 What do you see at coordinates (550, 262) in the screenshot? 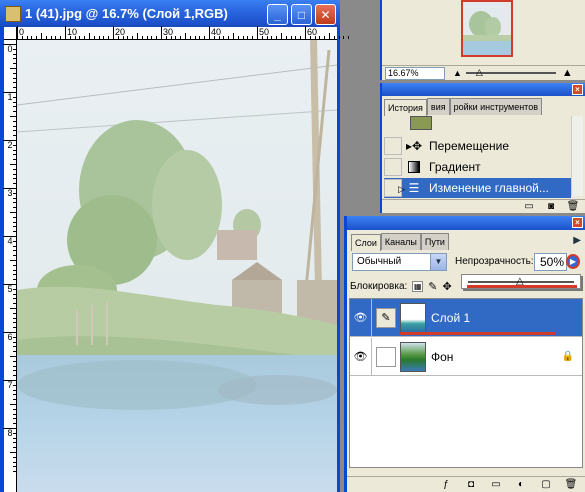
I see `opacity-input: 50%` at bounding box center [550, 262].